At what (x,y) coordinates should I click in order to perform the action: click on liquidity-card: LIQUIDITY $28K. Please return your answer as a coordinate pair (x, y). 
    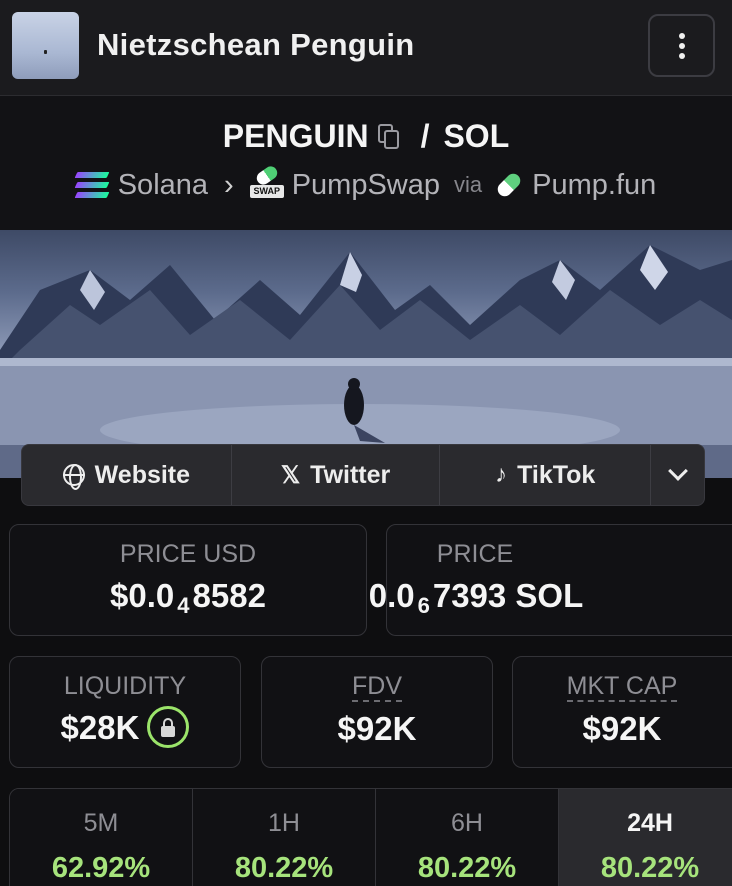
    Looking at the image, I should click on (125, 712).